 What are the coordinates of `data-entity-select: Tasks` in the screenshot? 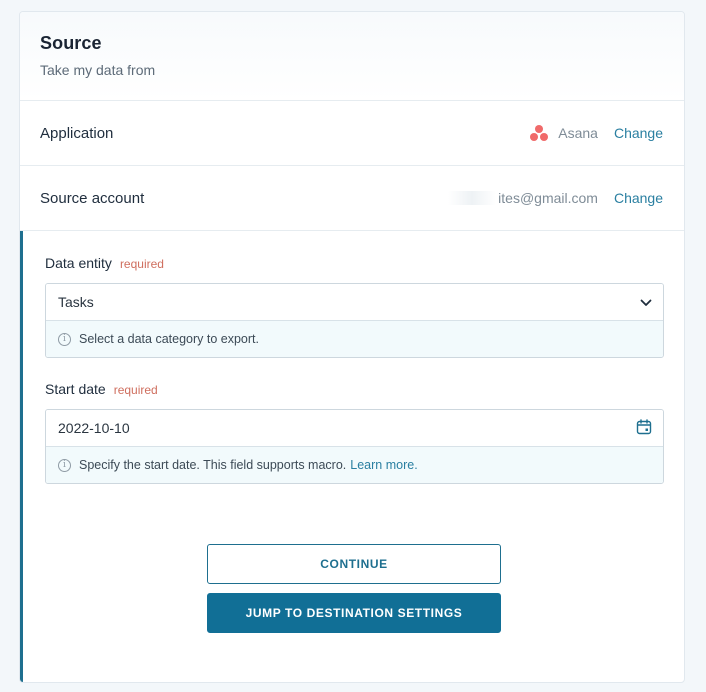 It's located at (354, 302).